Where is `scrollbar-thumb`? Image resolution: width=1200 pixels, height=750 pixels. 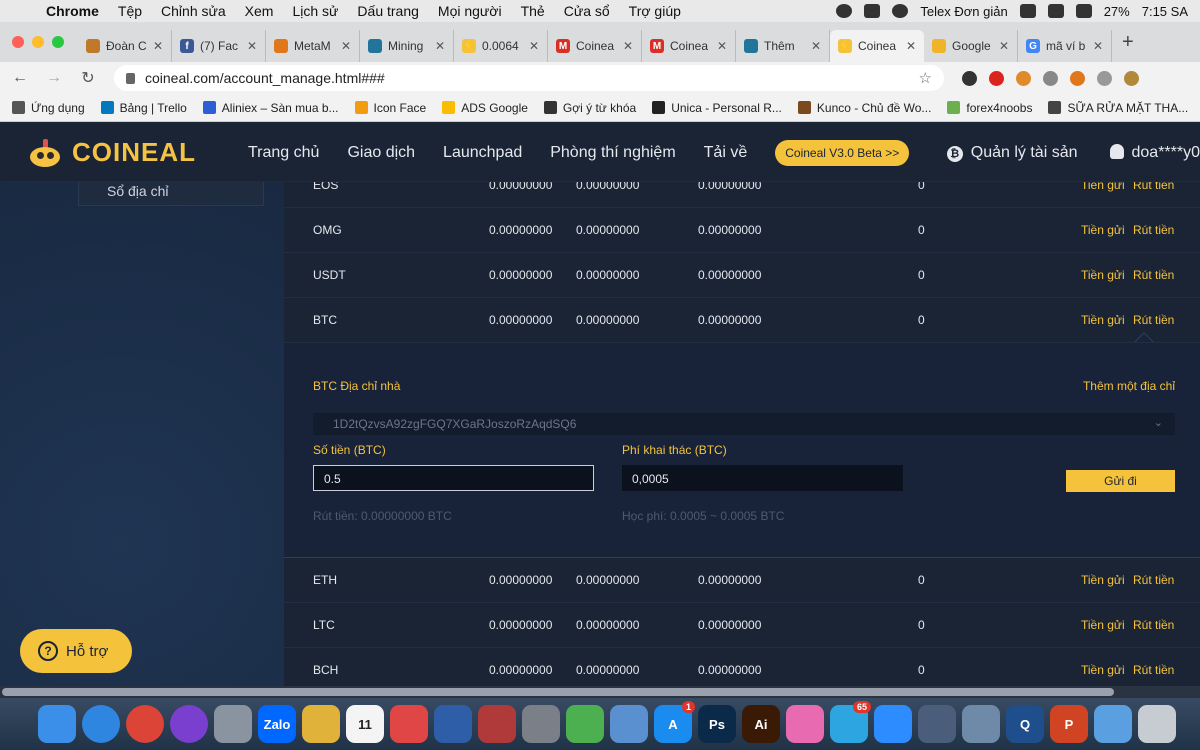 scrollbar-thumb is located at coordinates (558, 692).